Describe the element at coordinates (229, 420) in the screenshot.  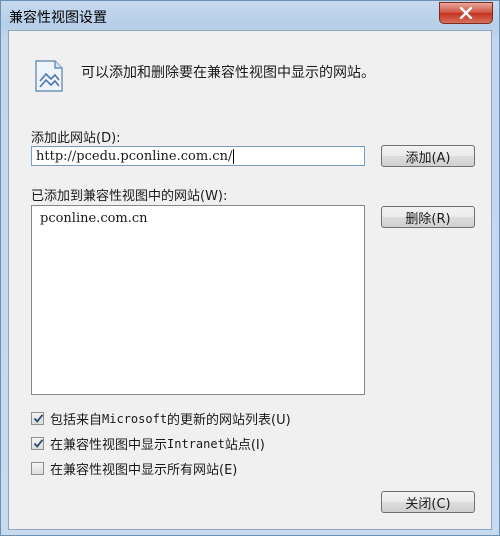
I see `option-label-suffix: 的更新的网站列表(U)` at that location.